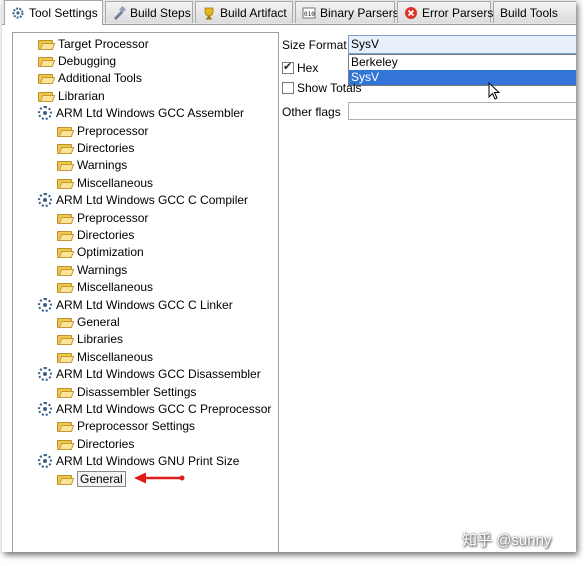 This screenshot has height=566, width=584. Describe the element at coordinates (411, 13) in the screenshot. I see `error-parsers-icon` at that location.